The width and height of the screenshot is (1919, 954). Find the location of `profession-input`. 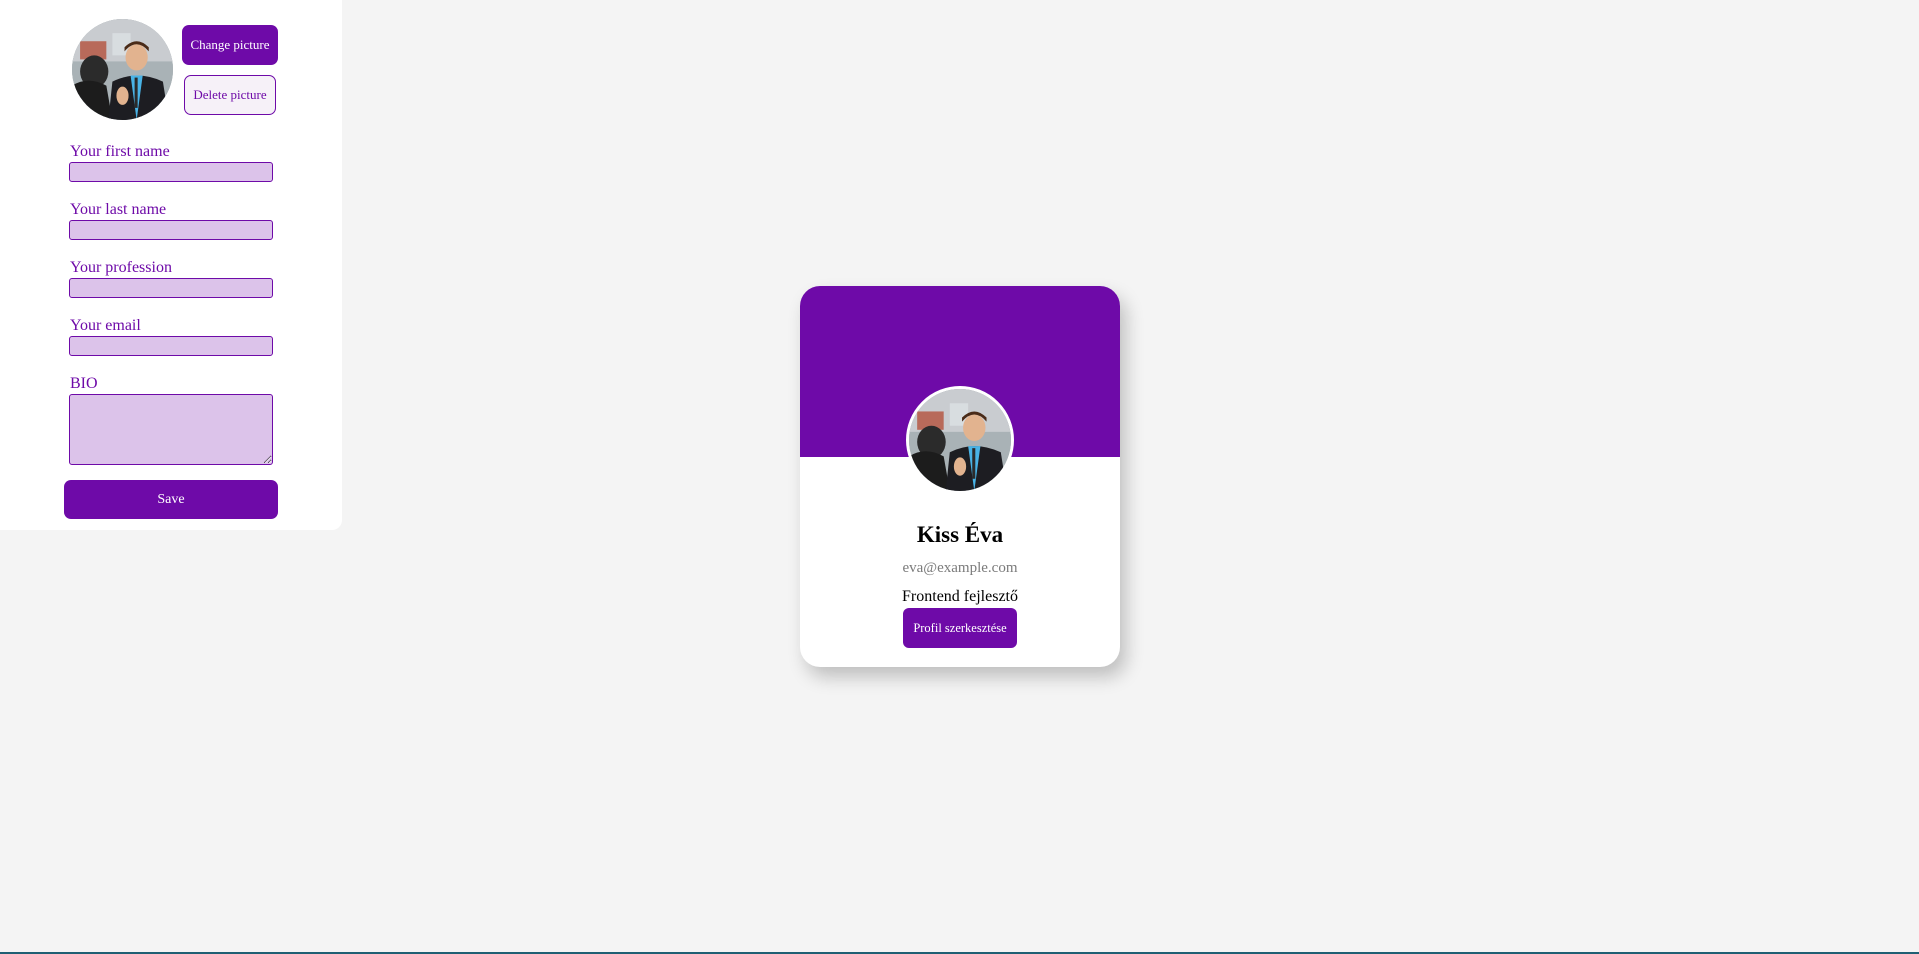

profession-input is located at coordinates (171, 288).